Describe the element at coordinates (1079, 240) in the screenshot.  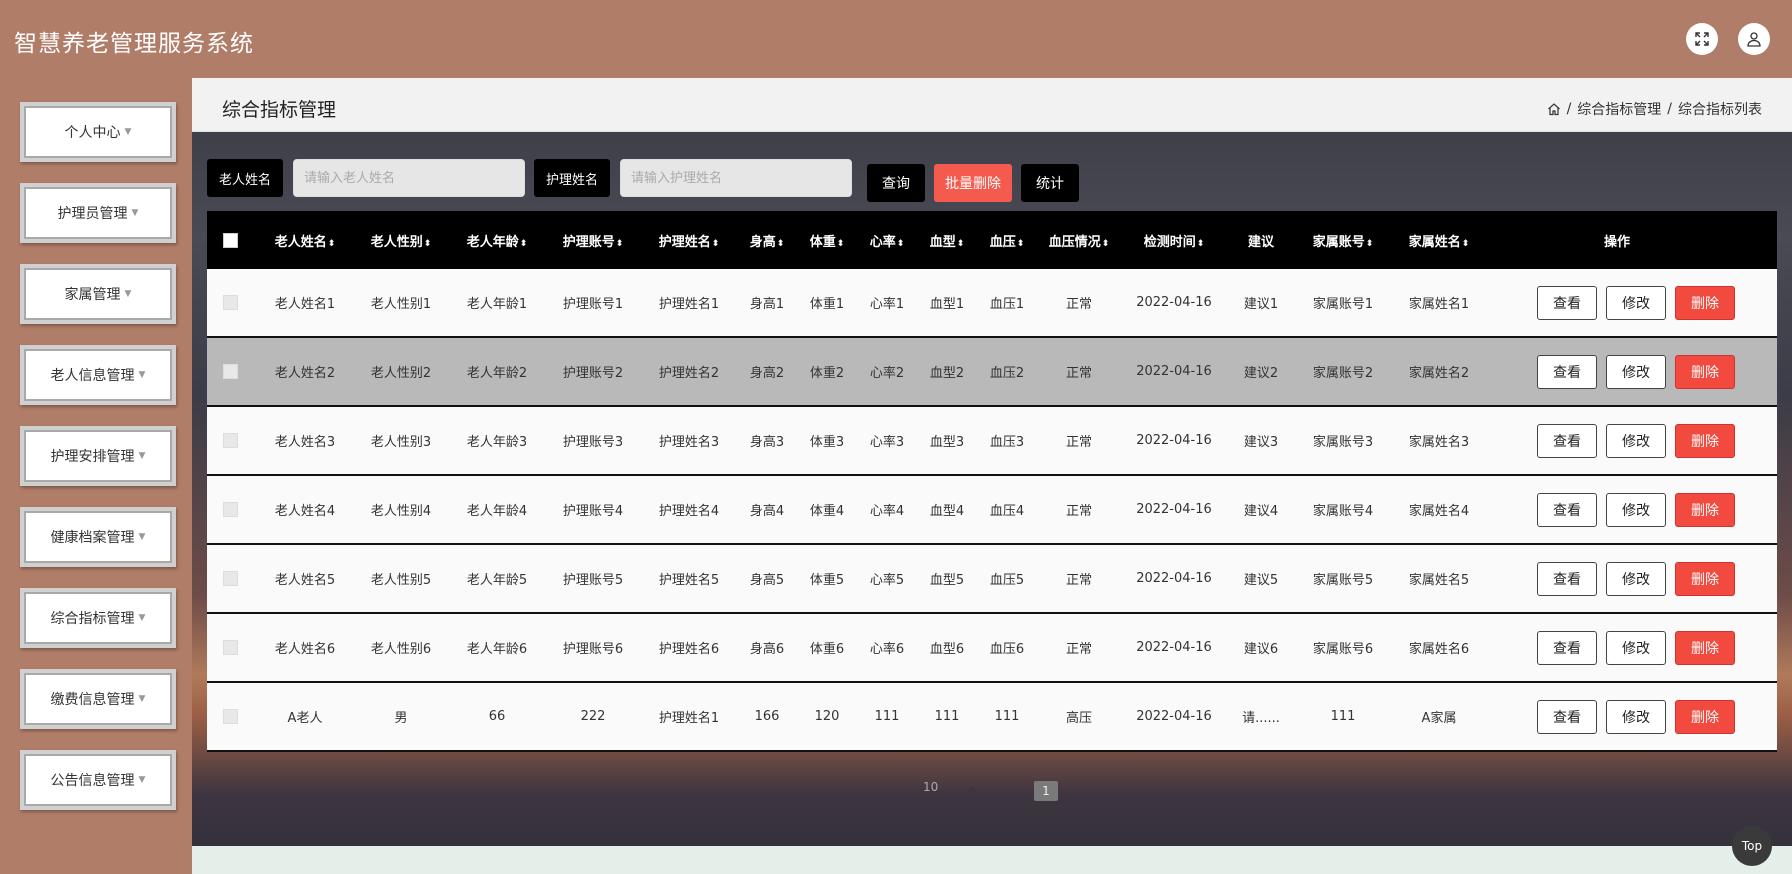
I see `column-header: 血压情况⬍` at that location.